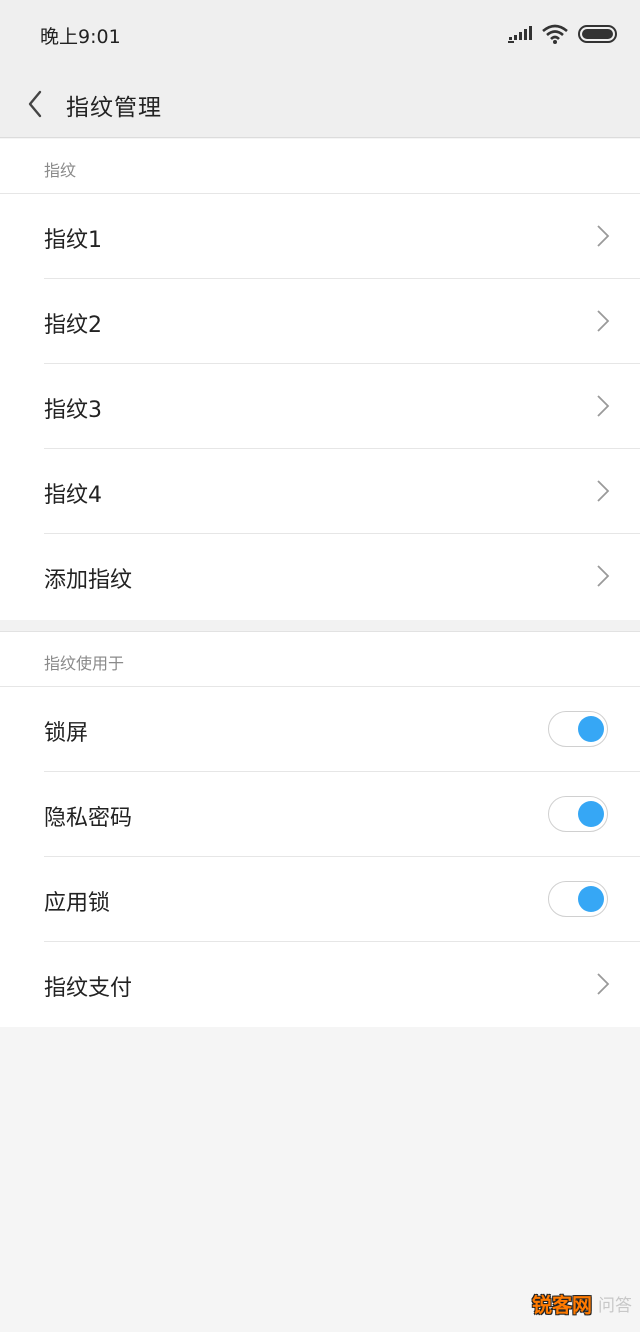 This screenshot has height=1332, width=640. What do you see at coordinates (73, 240) in the screenshot?
I see `fingerprint-item-label: 指纹1` at bounding box center [73, 240].